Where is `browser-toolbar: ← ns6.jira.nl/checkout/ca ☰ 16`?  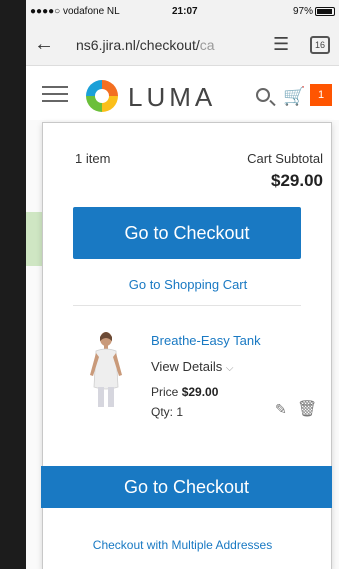
browser-toolbar: ← ns6.jira.nl/checkout/ca ☰ 16 is located at coordinates (182, 45).